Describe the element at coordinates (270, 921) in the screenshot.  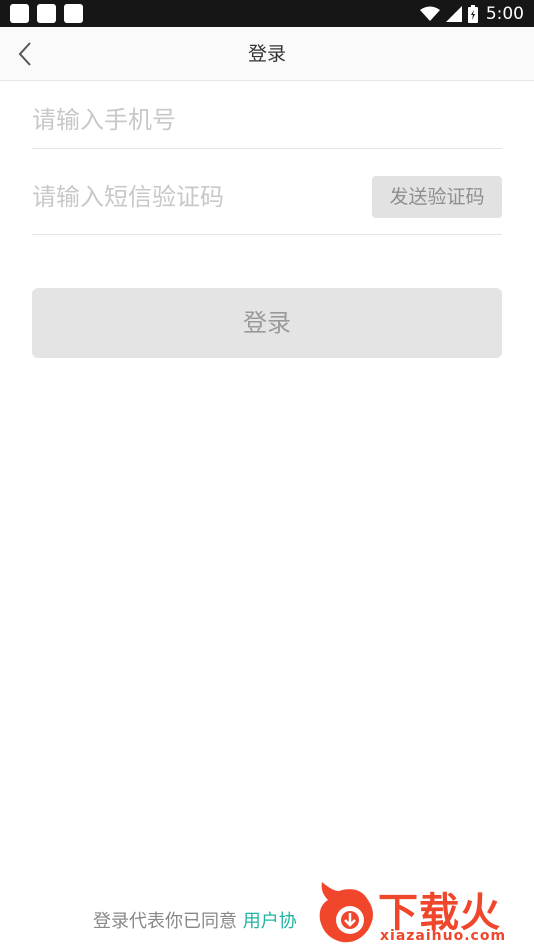
I see `user-agreement-link: 用户协` at that location.